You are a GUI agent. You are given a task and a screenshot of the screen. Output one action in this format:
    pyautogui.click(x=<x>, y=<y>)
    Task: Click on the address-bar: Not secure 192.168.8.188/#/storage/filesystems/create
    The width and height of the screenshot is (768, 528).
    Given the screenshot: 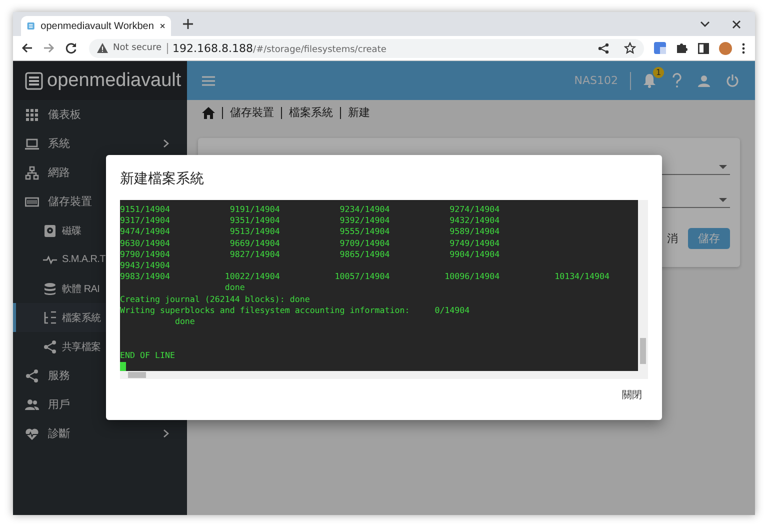 What is the action you would take?
    pyautogui.click(x=366, y=48)
    